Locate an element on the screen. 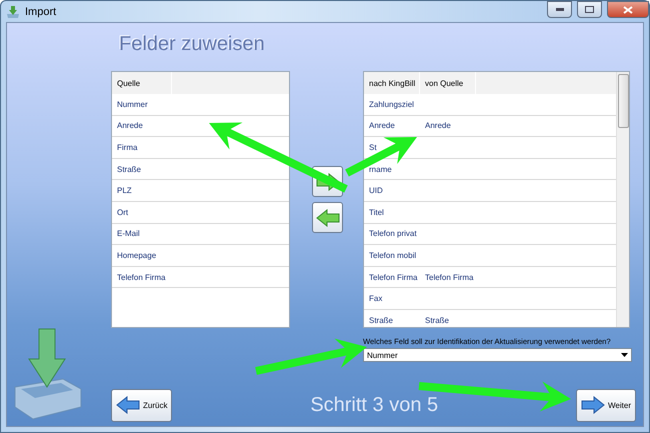 Image resolution: width=650 pixels, height=433 pixels. list-item: Nummer is located at coordinates (197, 104).